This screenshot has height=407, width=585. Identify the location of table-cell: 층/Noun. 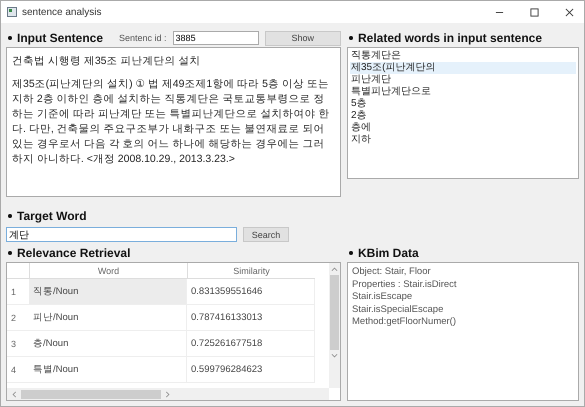
(108, 344).